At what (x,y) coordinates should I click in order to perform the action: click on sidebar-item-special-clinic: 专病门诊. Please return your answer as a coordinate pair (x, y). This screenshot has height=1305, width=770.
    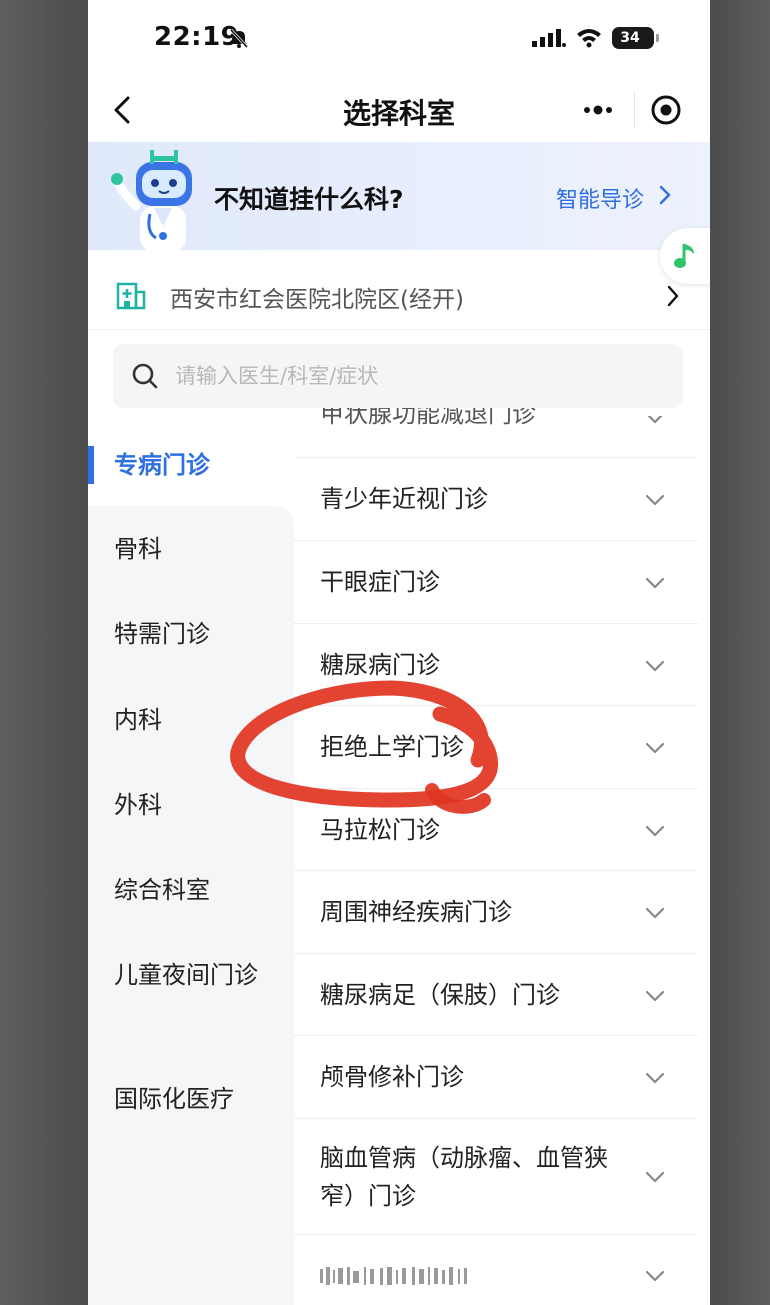
    Looking at the image, I should click on (199, 465).